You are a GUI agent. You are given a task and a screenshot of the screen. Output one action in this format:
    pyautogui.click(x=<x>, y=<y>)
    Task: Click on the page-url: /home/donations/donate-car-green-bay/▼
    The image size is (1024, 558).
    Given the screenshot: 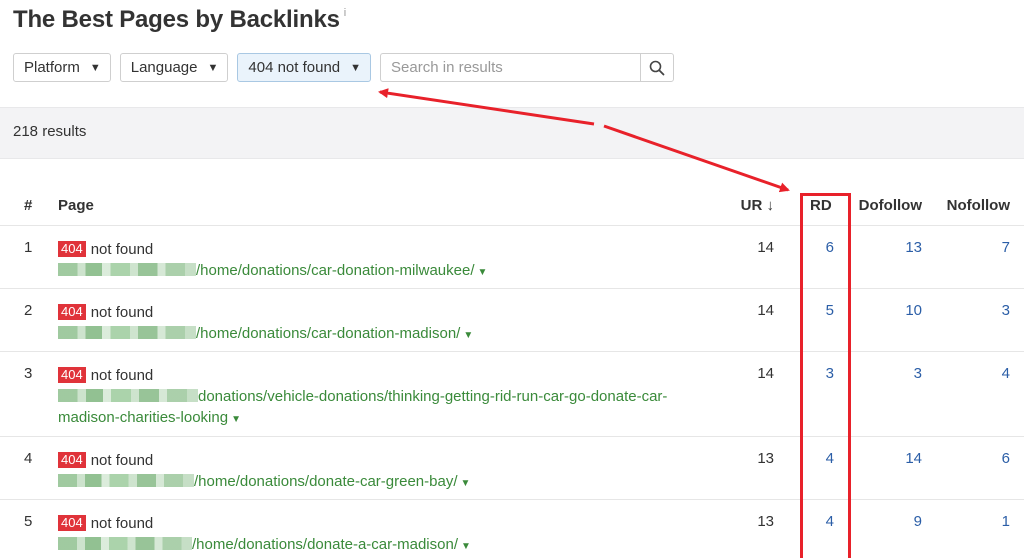 What is the action you would take?
    pyautogui.click(x=398, y=482)
    